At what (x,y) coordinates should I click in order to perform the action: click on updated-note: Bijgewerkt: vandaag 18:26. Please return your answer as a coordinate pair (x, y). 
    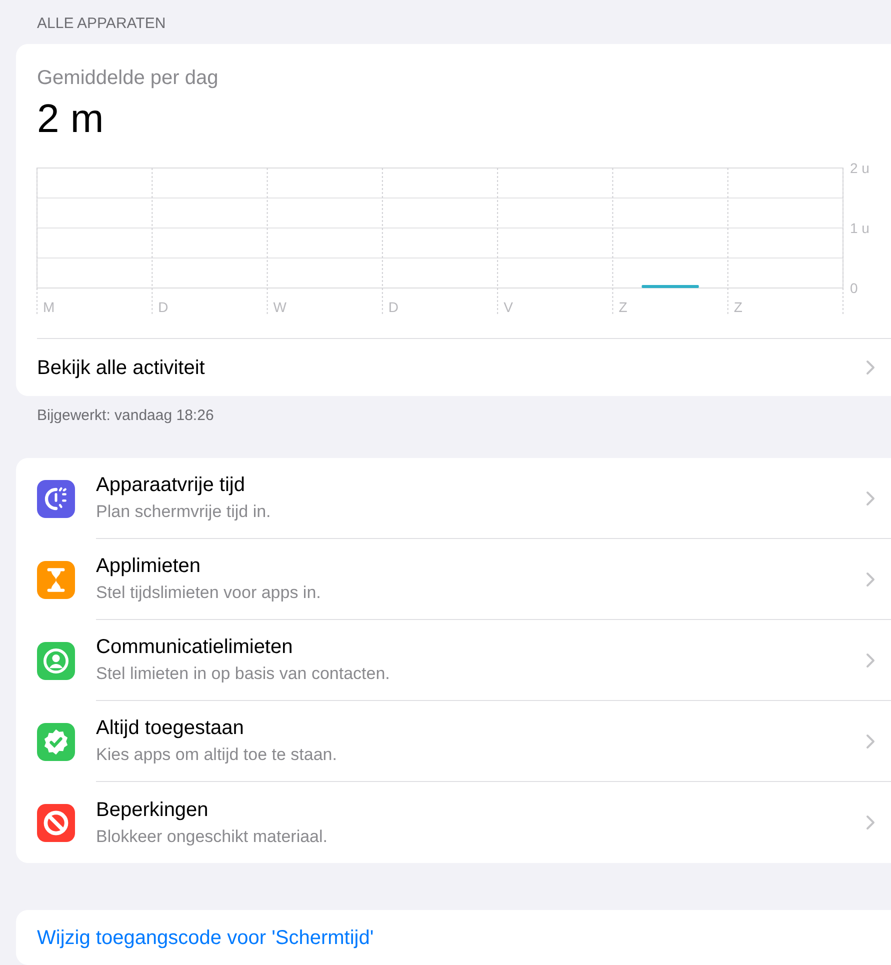
    Looking at the image, I should click on (126, 416).